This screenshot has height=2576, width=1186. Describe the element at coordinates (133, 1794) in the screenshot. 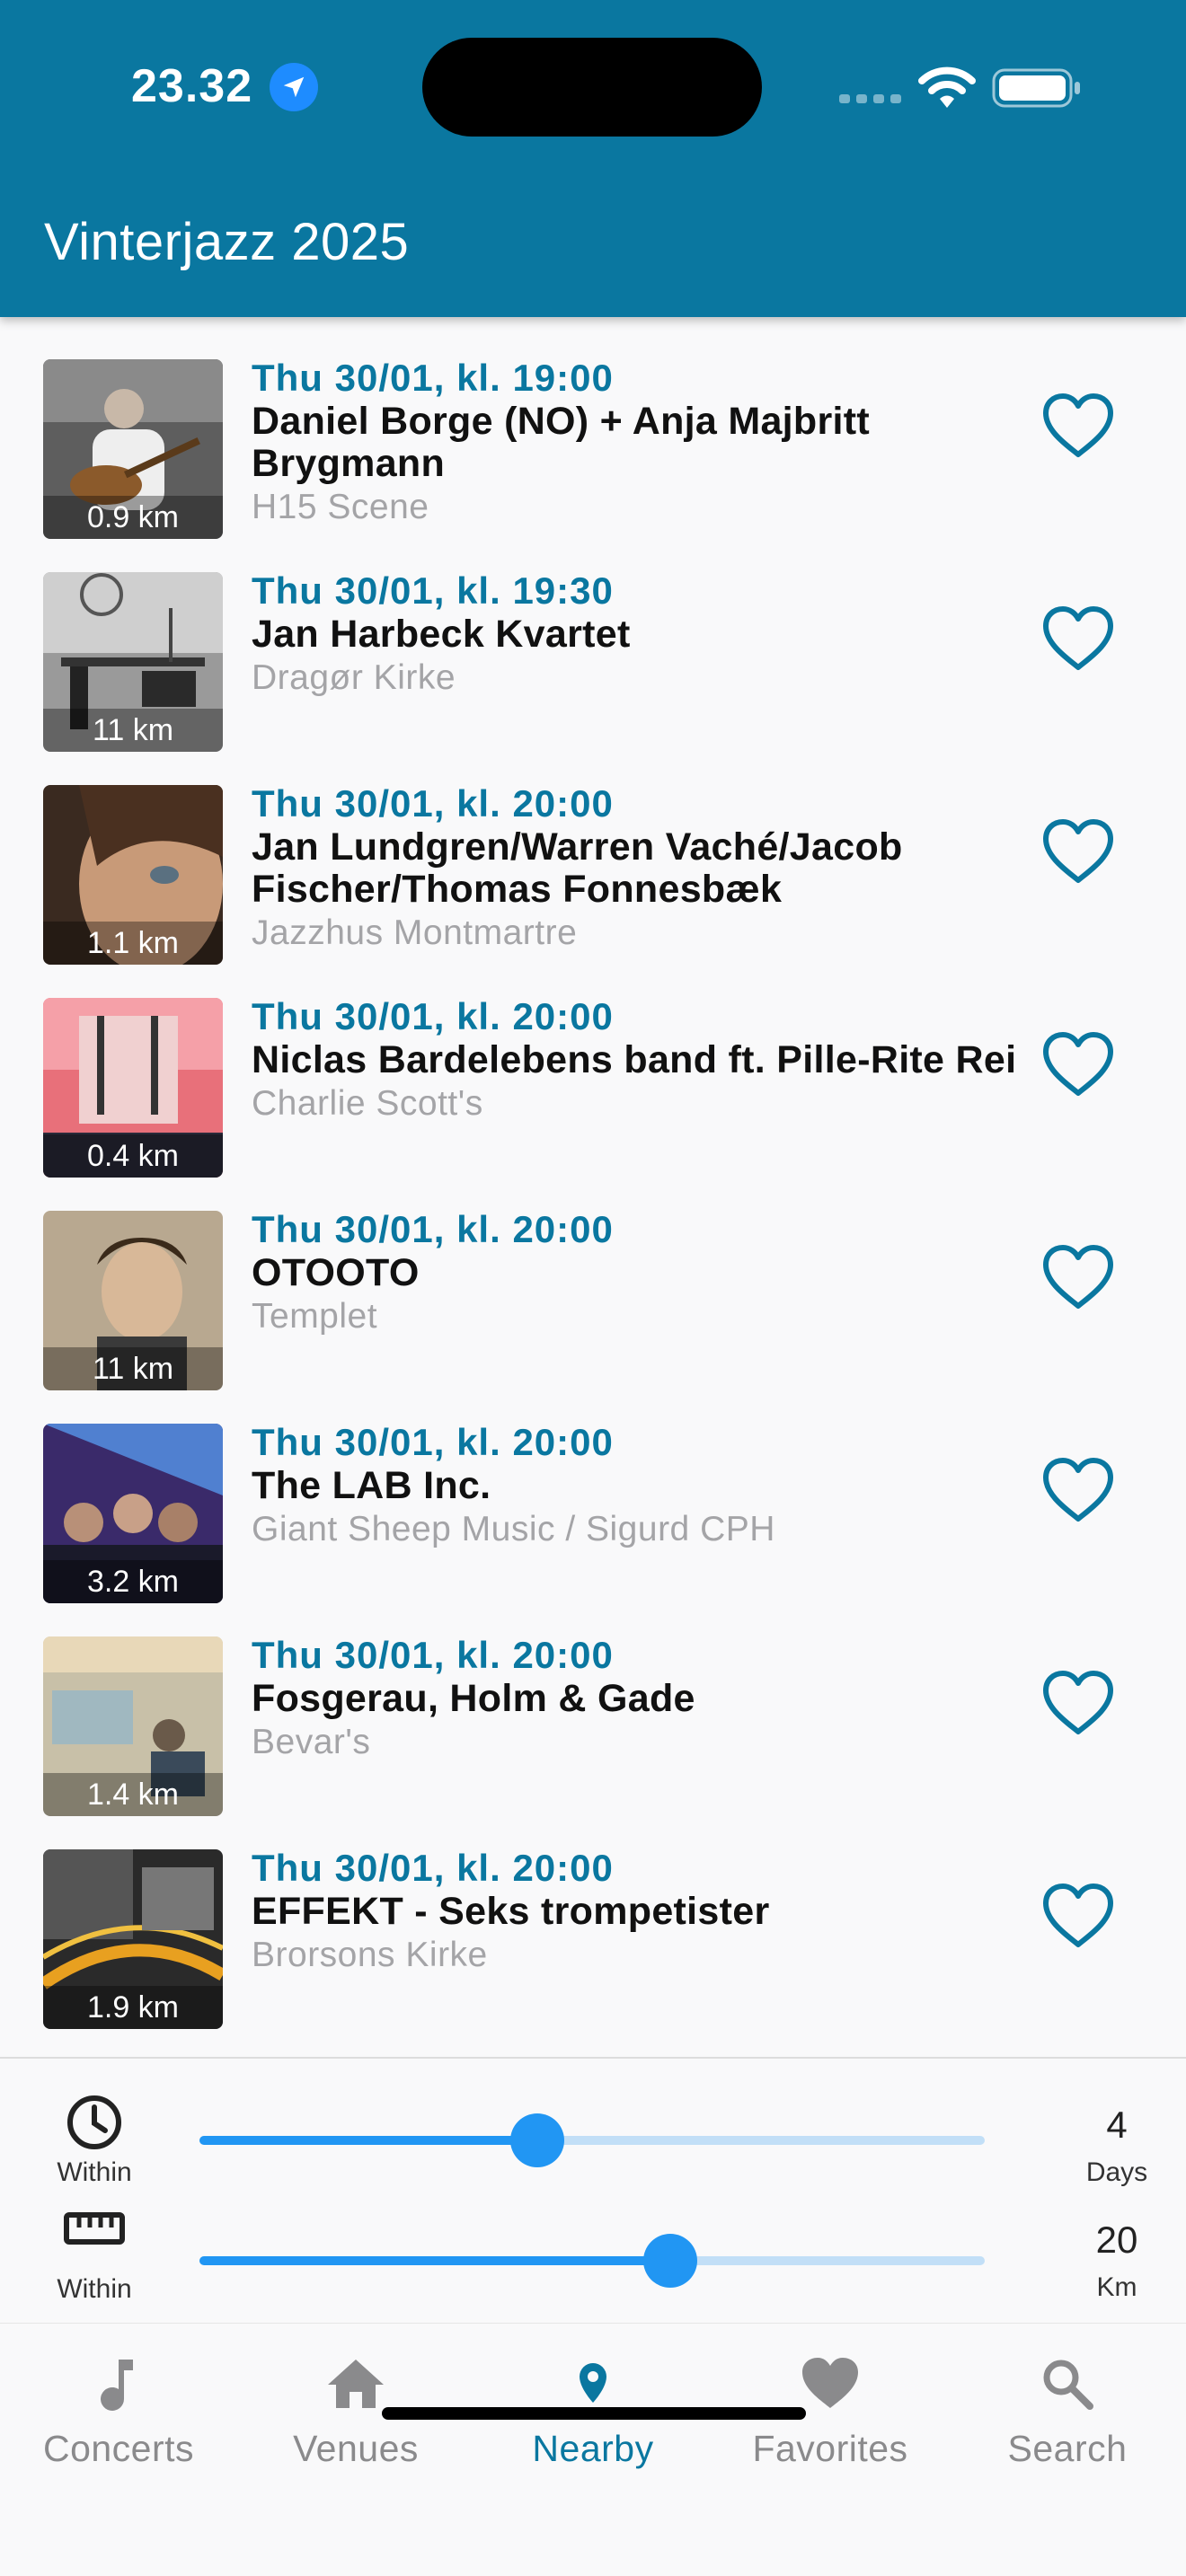

I see `distance-label: 1.4 km` at that location.